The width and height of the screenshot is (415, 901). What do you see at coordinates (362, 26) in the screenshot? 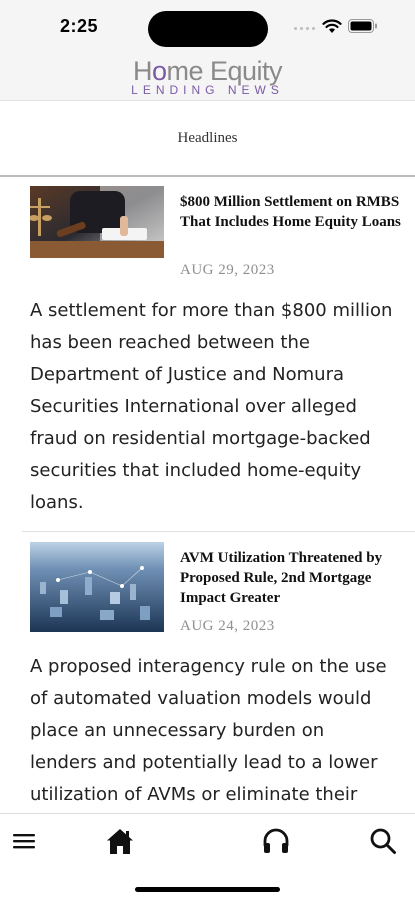
I see `battery-icon` at bounding box center [362, 26].